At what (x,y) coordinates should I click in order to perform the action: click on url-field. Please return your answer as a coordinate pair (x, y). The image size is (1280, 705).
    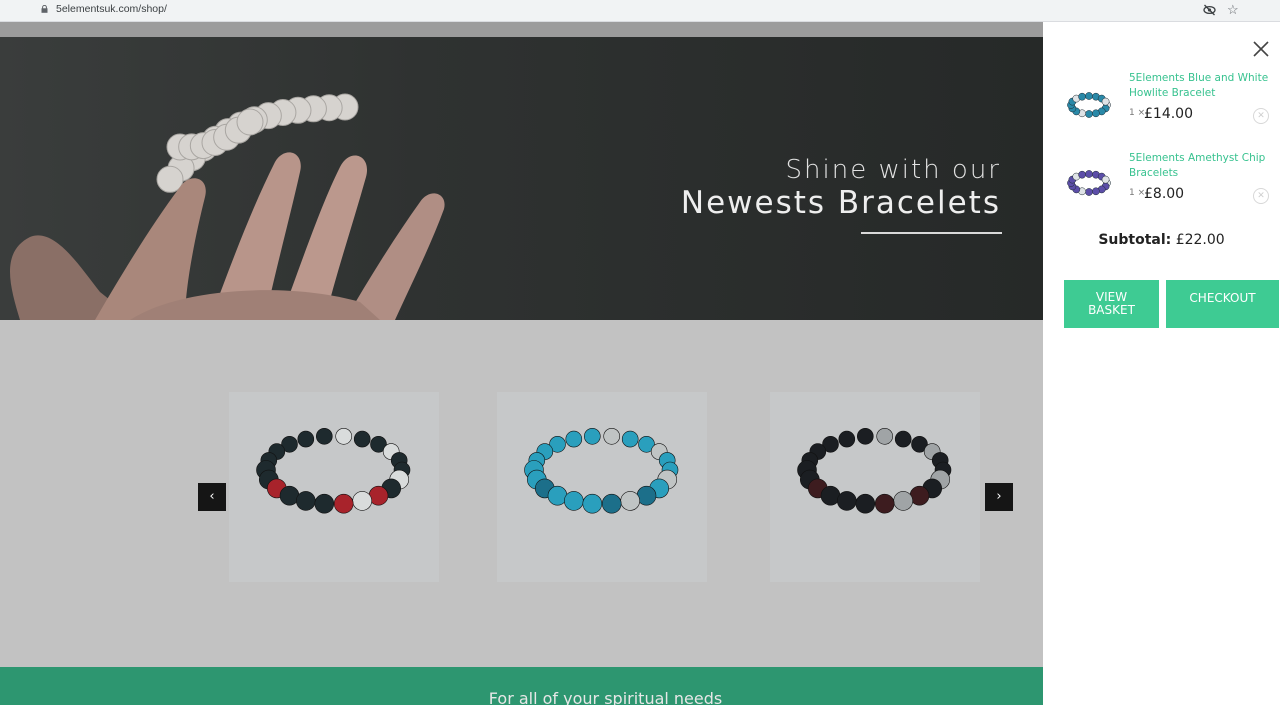
    Looking at the image, I should click on (639, 10).